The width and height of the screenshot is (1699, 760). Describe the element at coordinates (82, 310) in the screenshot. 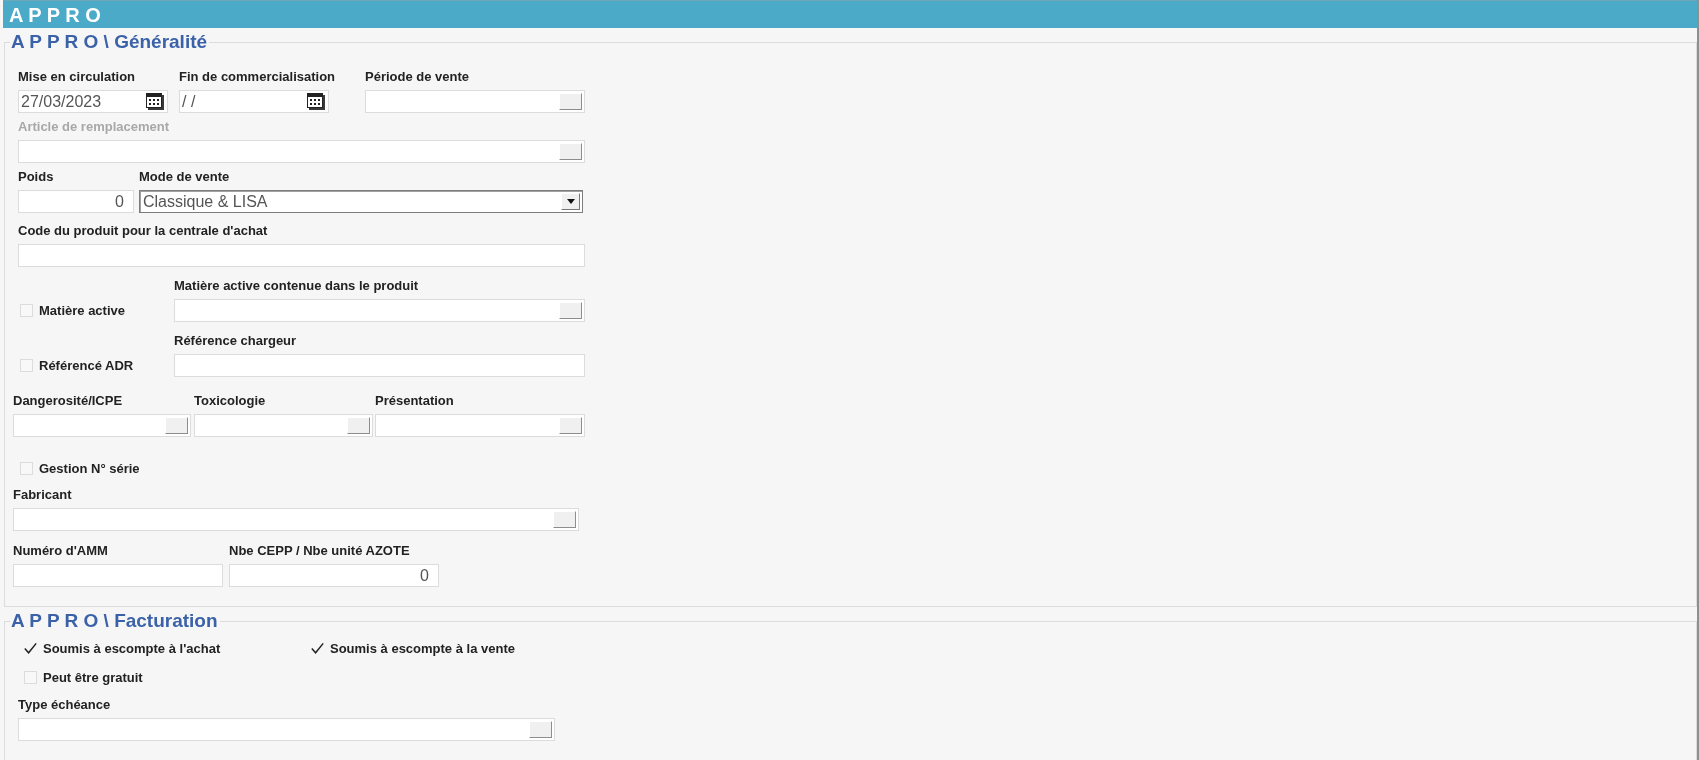

I see `checkbox-label: Matière active` at that location.